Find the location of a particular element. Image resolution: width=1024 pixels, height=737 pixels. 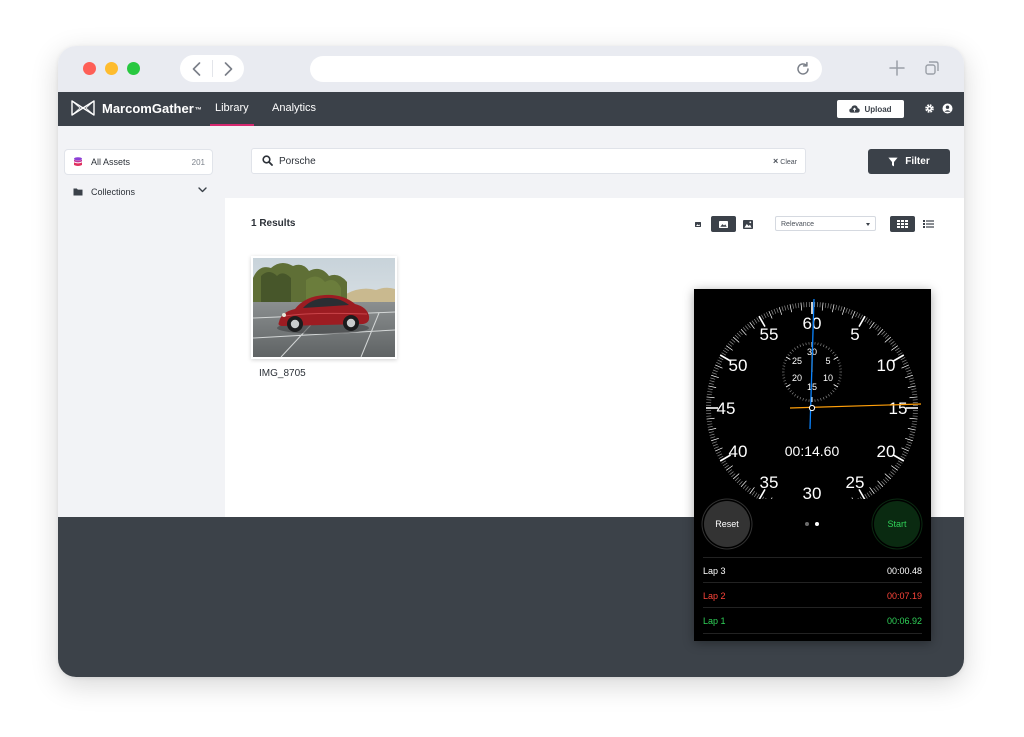

sort-dropdown: Relevance is located at coordinates (825, 223).